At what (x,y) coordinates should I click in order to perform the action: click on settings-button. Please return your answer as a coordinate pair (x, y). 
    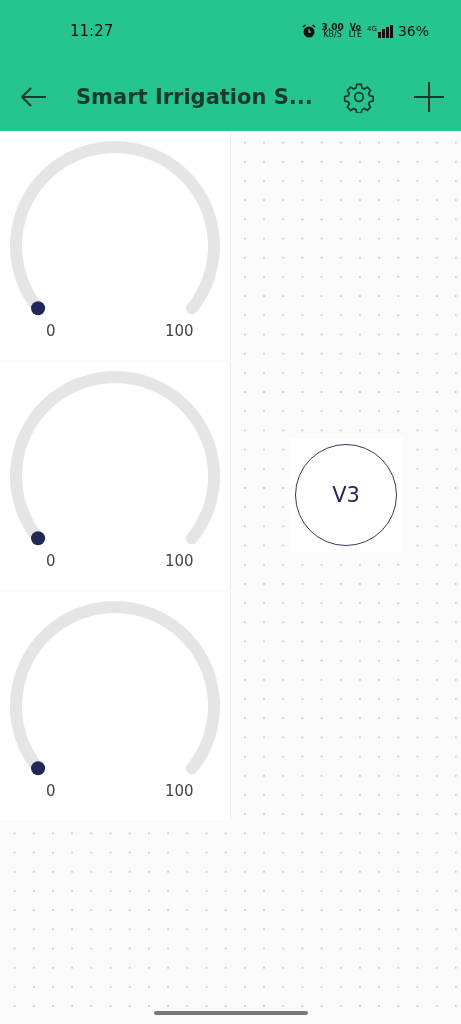
    Looking at the image, I should click on (359, 96).